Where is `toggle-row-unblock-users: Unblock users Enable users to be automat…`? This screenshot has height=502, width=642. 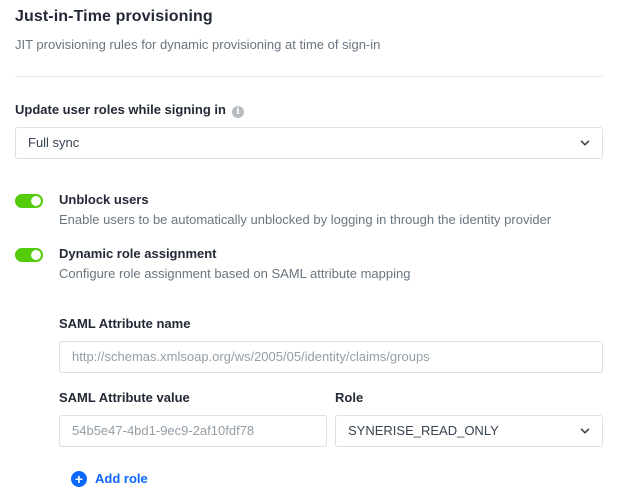
toggle-row-unblock-users: Unblock users Enable users to be automat… is located at coordinates (315, 212).